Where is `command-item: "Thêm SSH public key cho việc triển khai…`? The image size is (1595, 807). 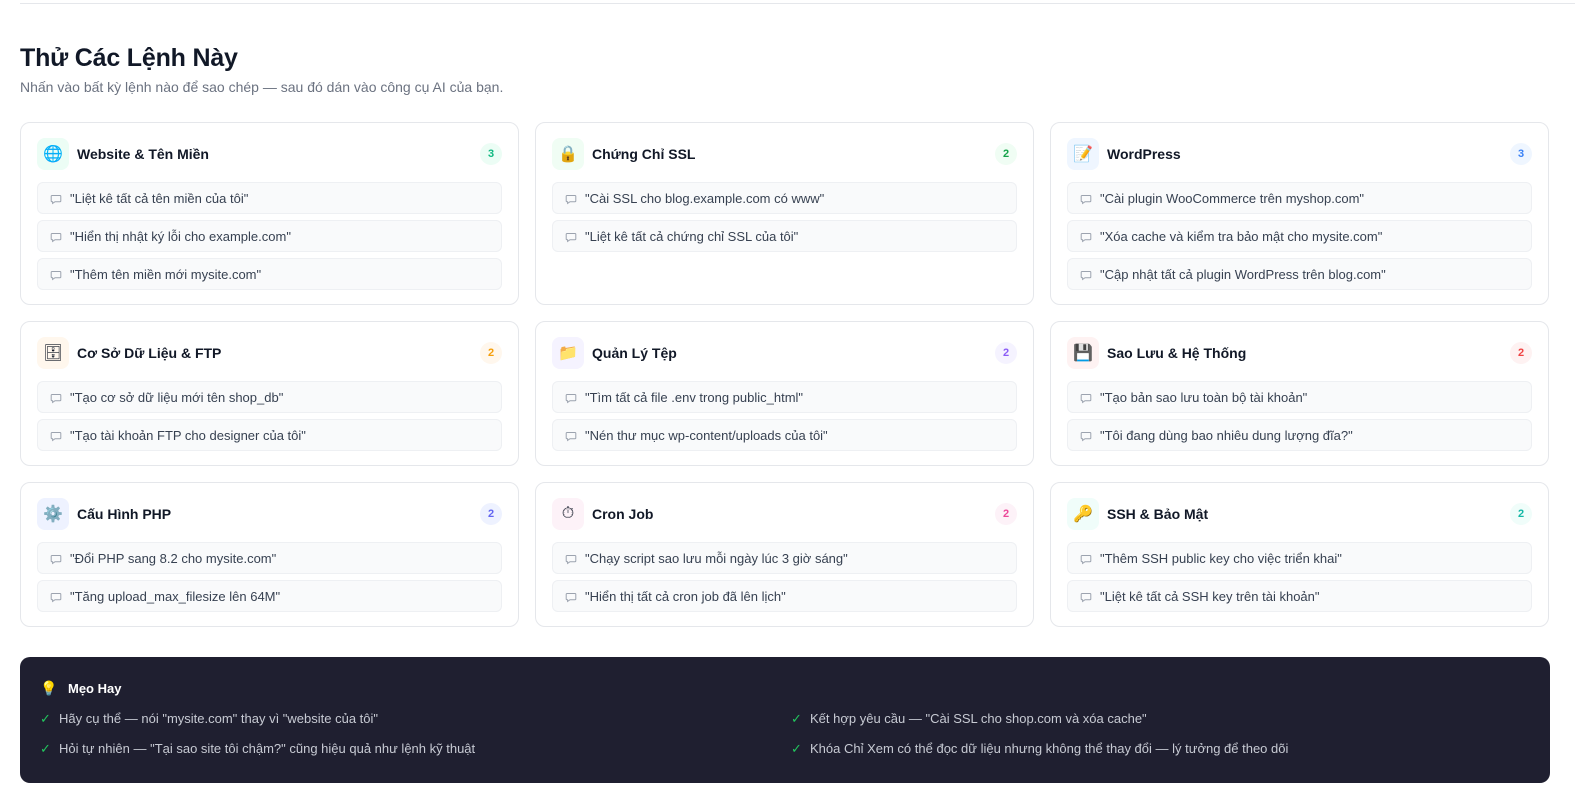
command-item: "Thêm SSH public key cho việc triển khai… is located at coordinates (1299, 558).